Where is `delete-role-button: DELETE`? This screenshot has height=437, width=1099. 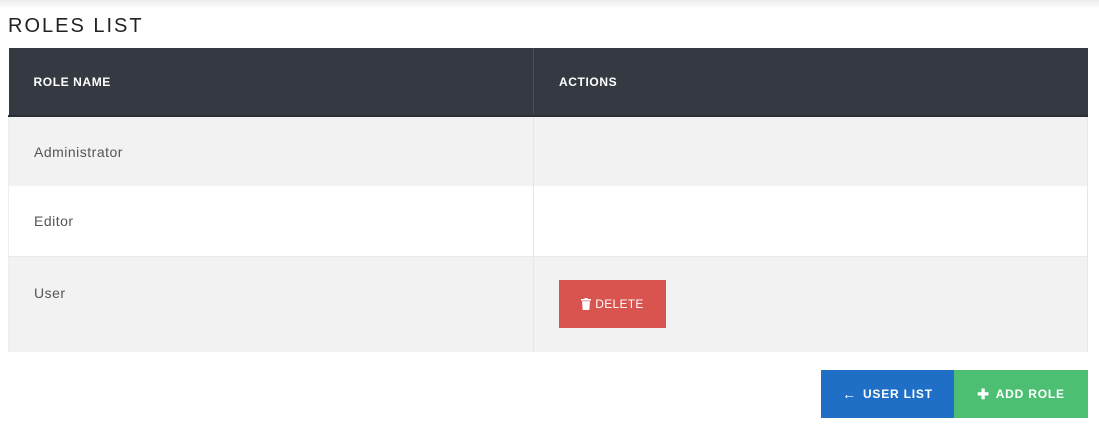
delete-role-button: DELETE is located at coordinates (612, 304).